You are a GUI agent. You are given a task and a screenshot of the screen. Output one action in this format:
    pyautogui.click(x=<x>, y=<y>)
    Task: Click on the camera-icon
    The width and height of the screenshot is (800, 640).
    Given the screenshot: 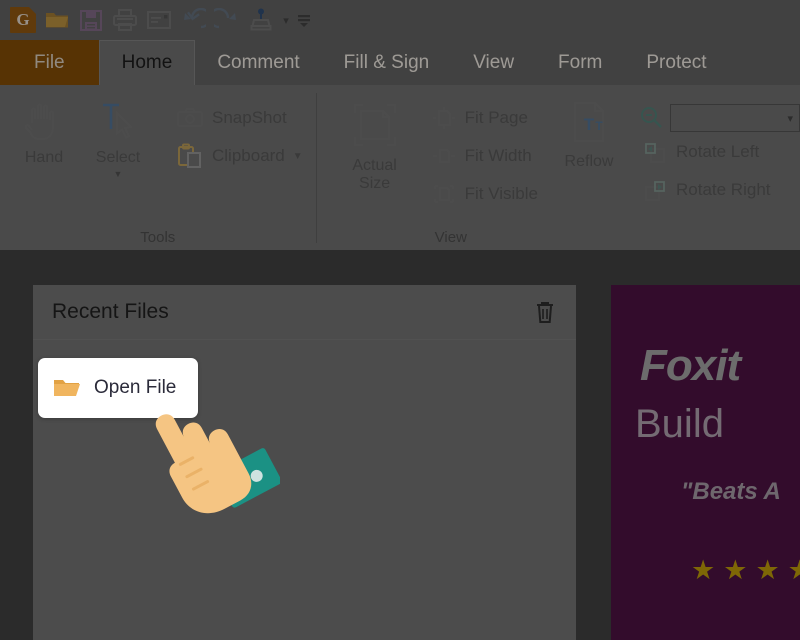 What is the action you would take?
    pyautogui.click(x=190, y=118)
    